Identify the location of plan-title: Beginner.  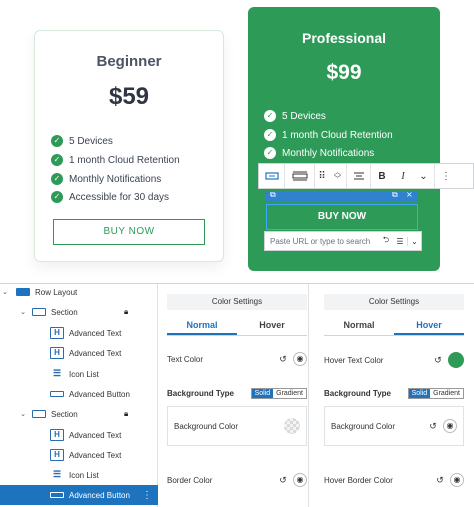
(129, 61).